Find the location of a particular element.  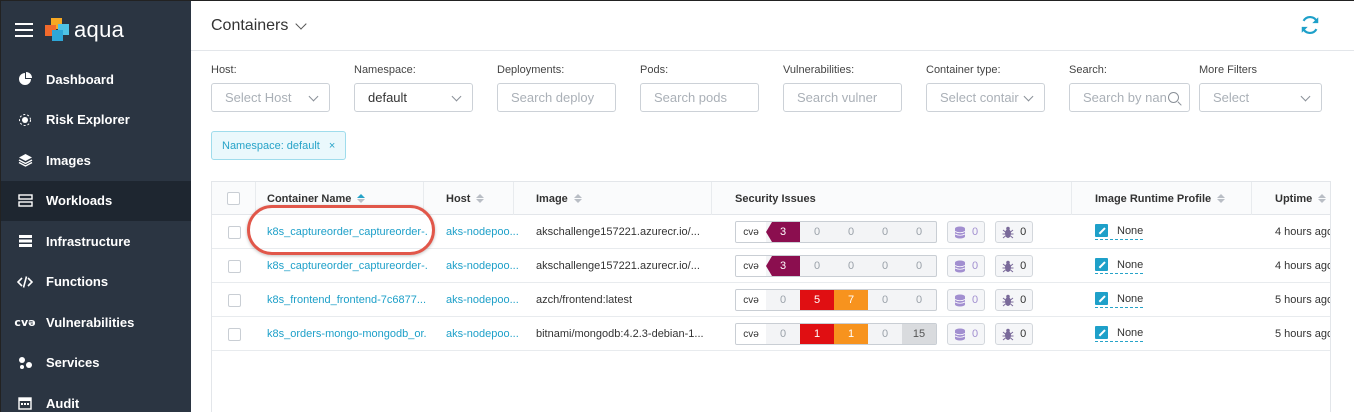

namespace-filter: Namespace: default is located at coordinates (413, 88).